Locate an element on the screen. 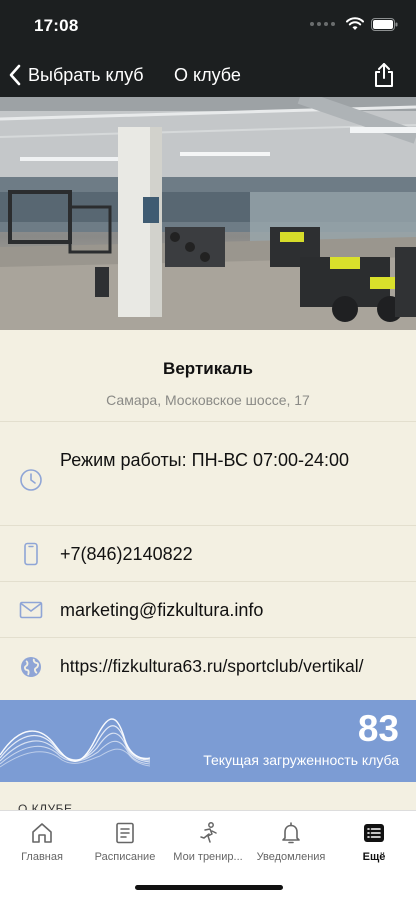 The height and width of the screenshot is (900, 416). club-load-value: 83 is located at coordinates (378, 728).